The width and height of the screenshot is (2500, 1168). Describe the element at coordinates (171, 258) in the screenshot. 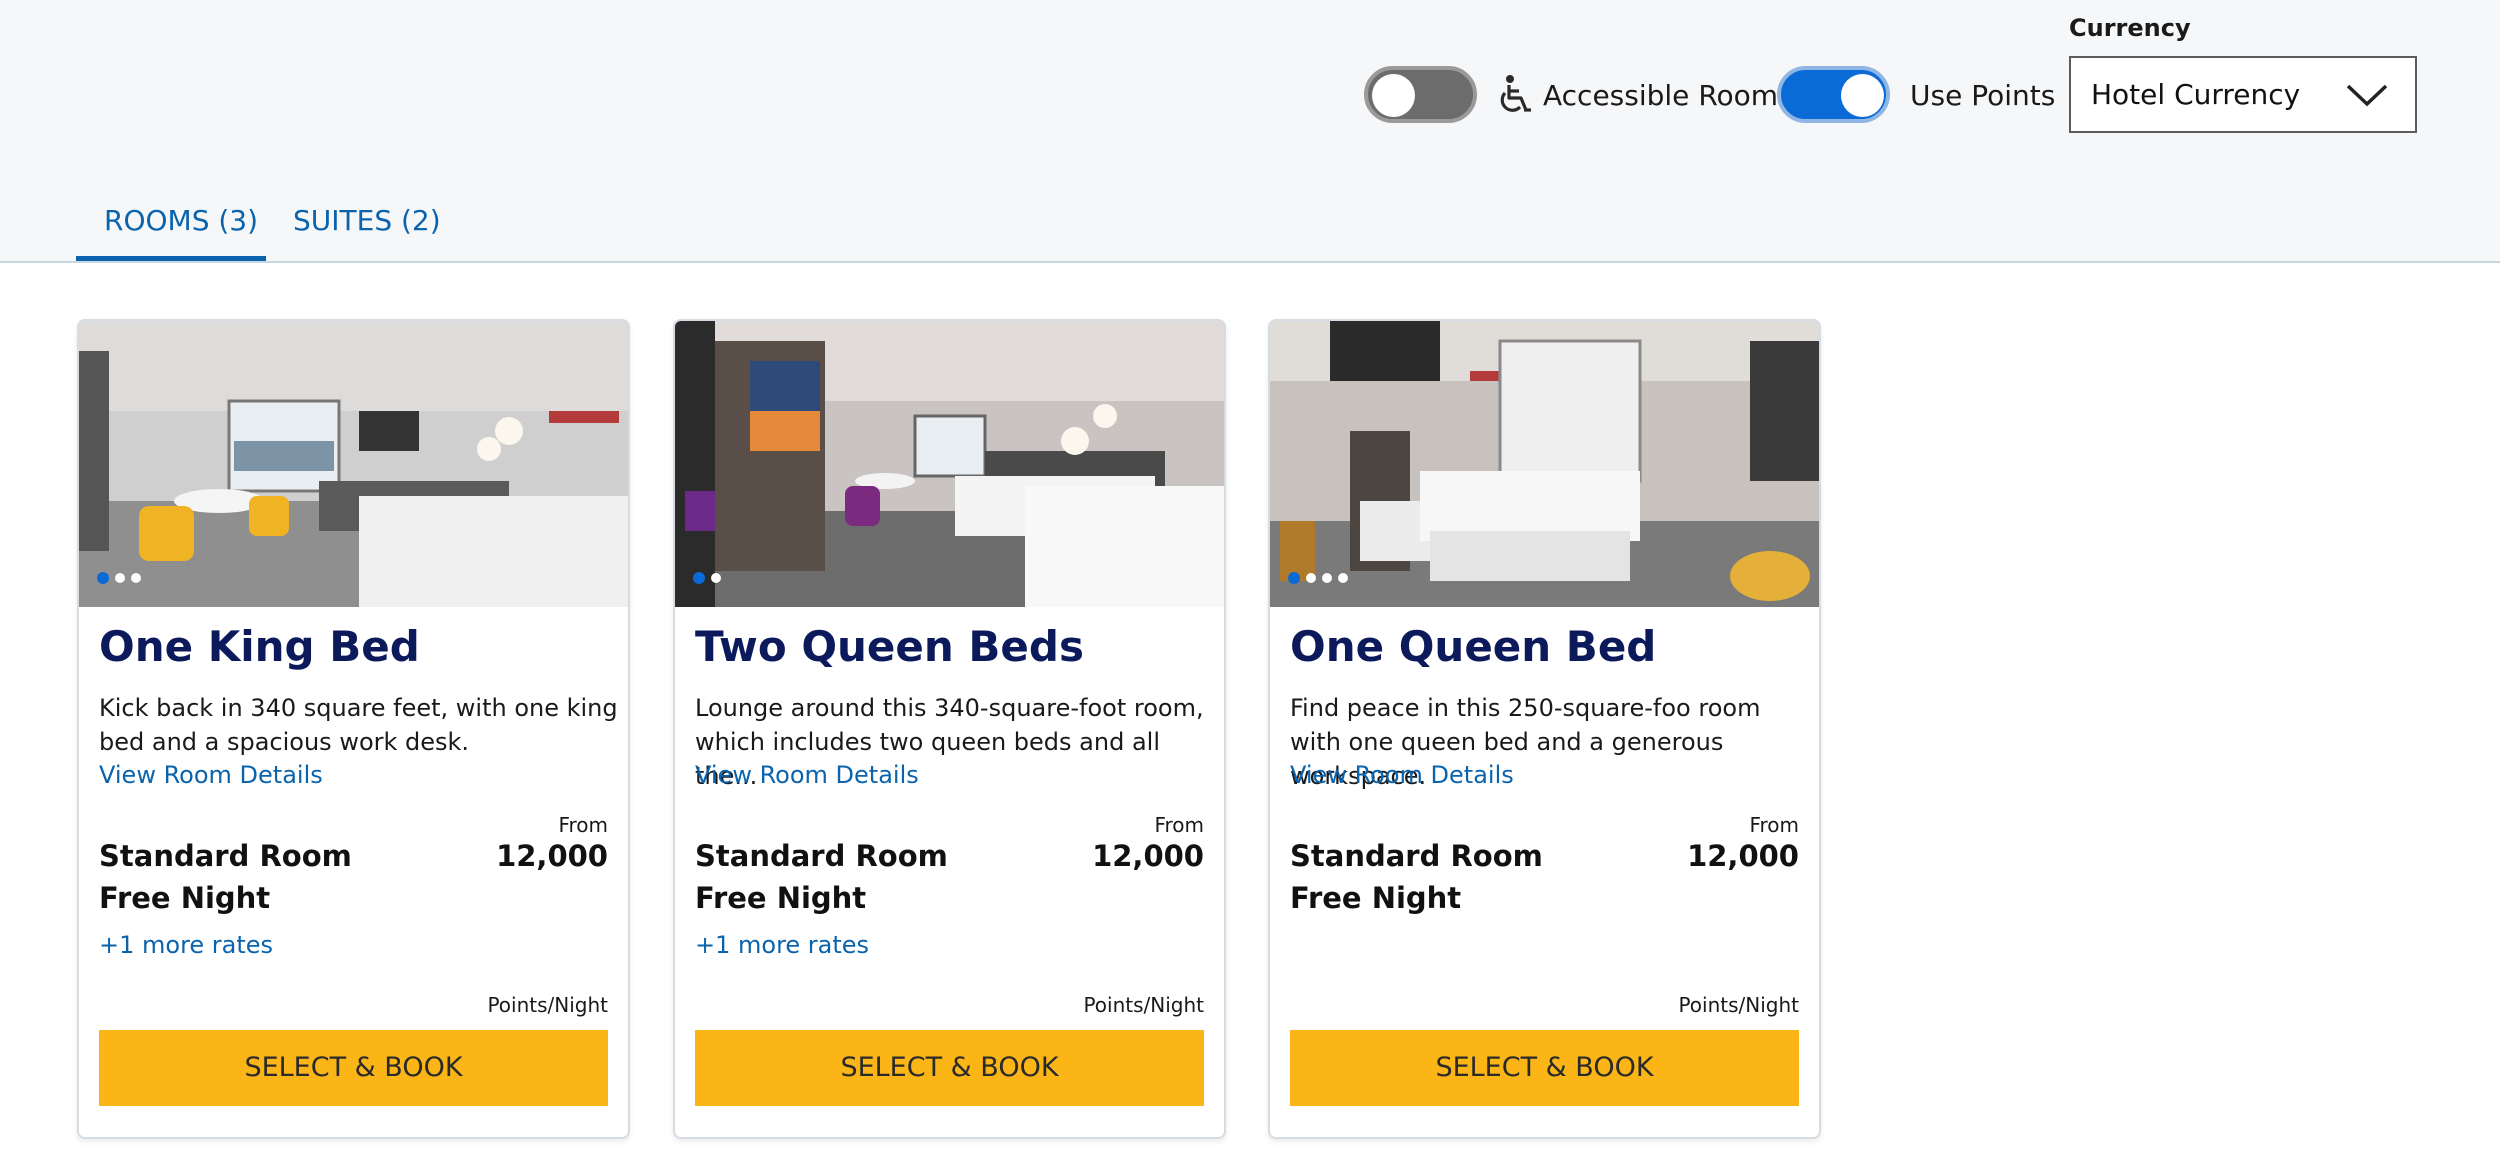

I see `active-tab-indicator` at that location.